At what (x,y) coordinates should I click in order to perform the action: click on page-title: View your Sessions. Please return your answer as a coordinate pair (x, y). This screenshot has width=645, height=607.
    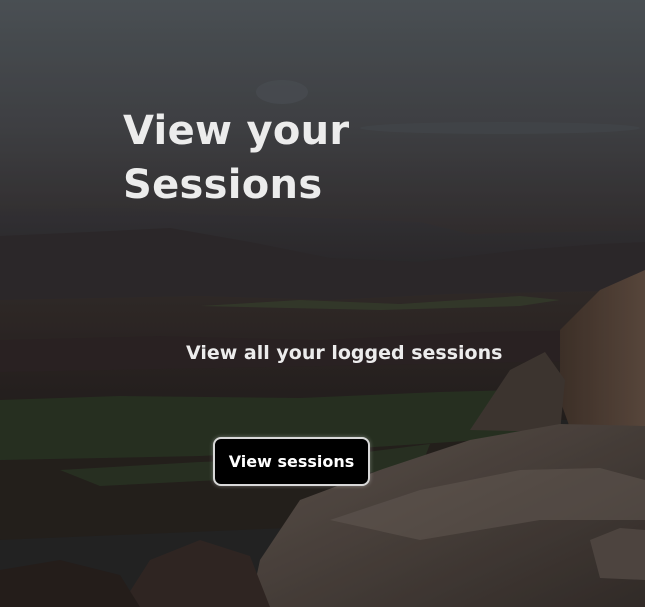
    Looking at the image, I should click on (273, 158).